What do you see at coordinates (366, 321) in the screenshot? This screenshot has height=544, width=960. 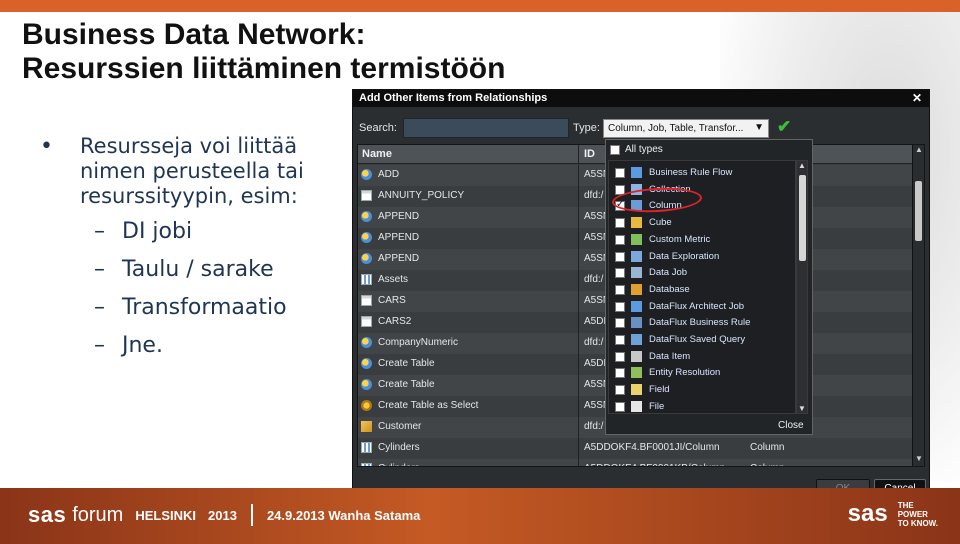 I see `table-icon` at bounding box center [366, 321].